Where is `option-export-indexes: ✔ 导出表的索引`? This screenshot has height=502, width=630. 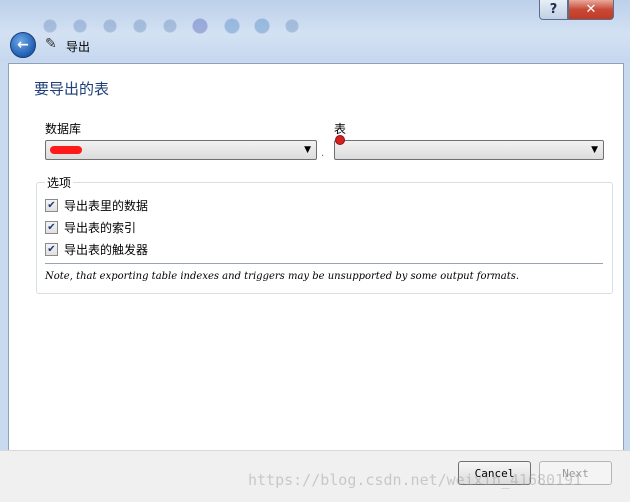
option-export-indexes: ✔ 导出表的索引 is located at coordinates (90, 227).